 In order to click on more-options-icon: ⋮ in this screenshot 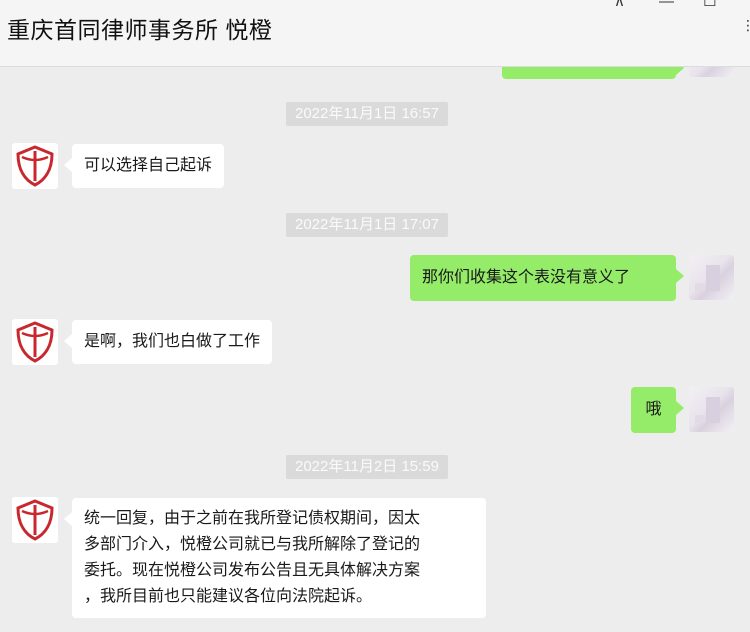, I will do `click(745, 25)`.